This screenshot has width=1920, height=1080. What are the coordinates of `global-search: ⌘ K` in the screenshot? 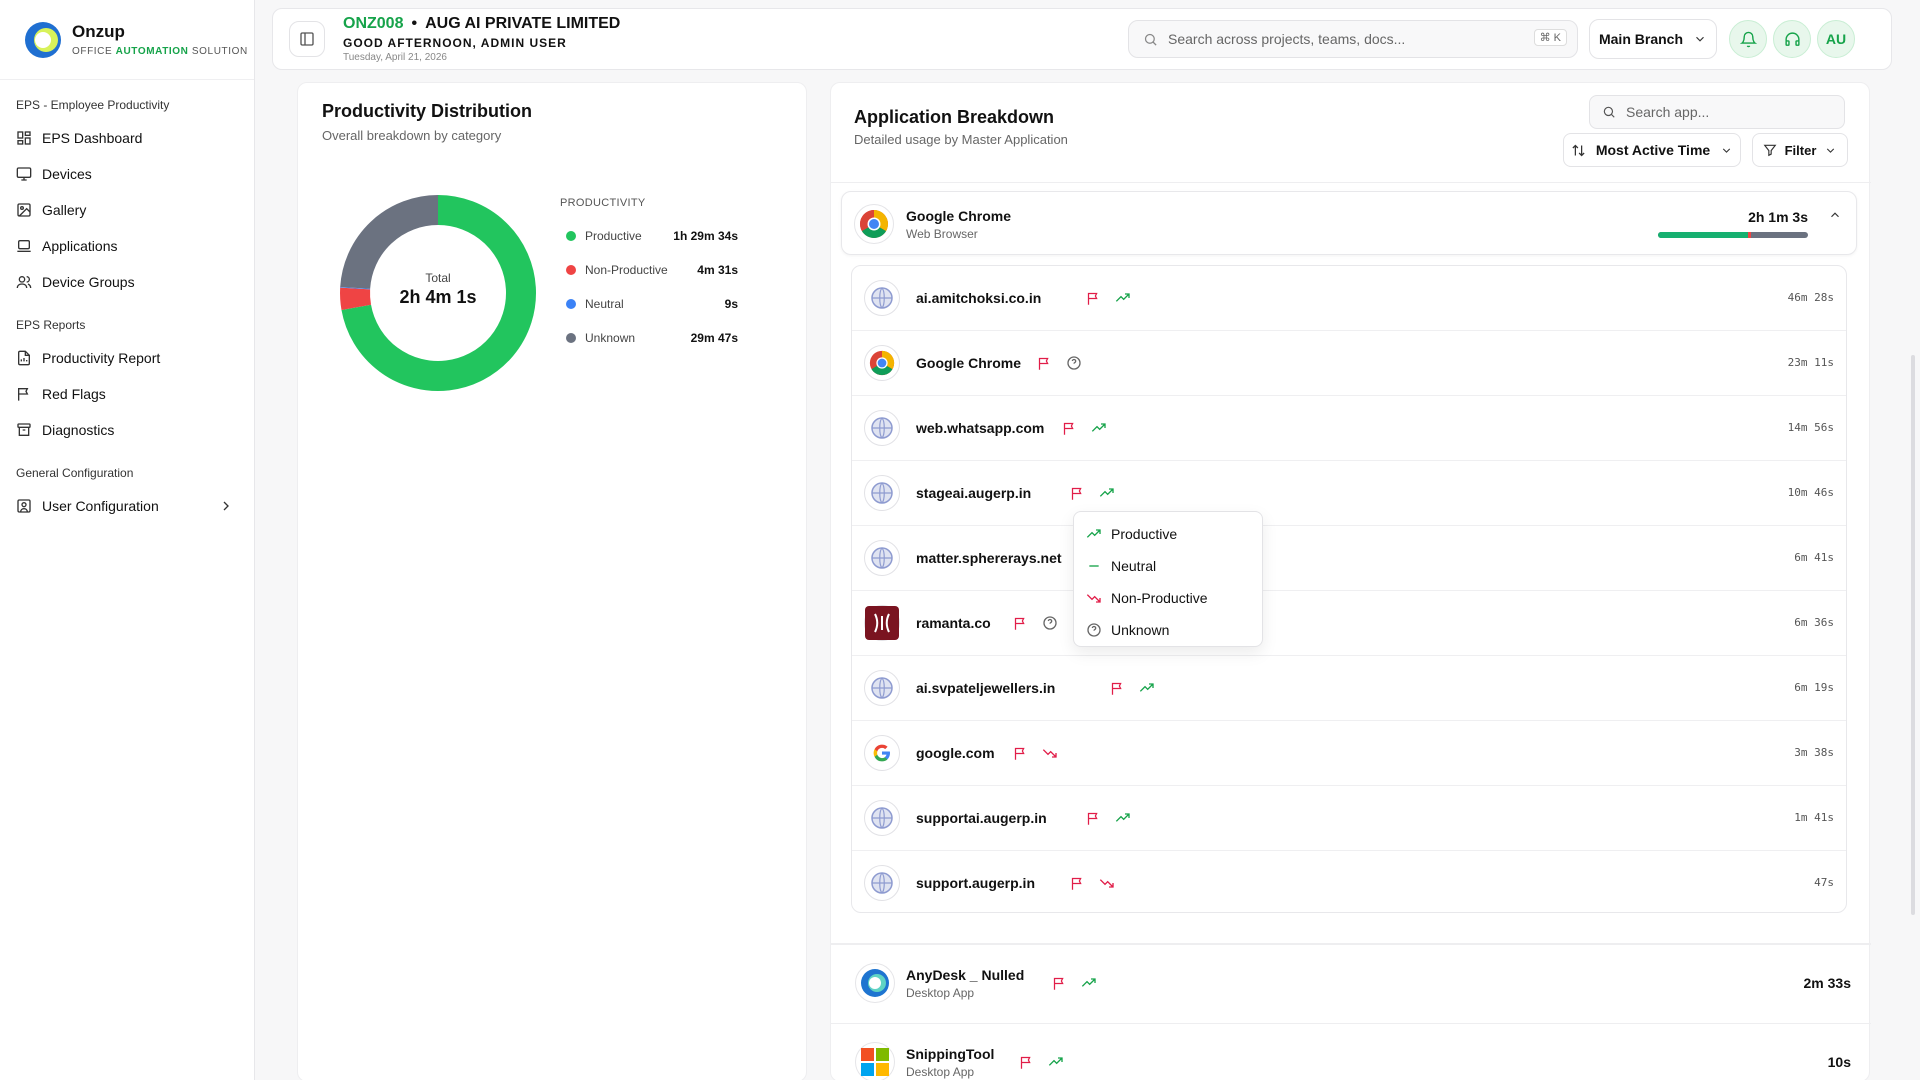 It's located at (1353, 39).